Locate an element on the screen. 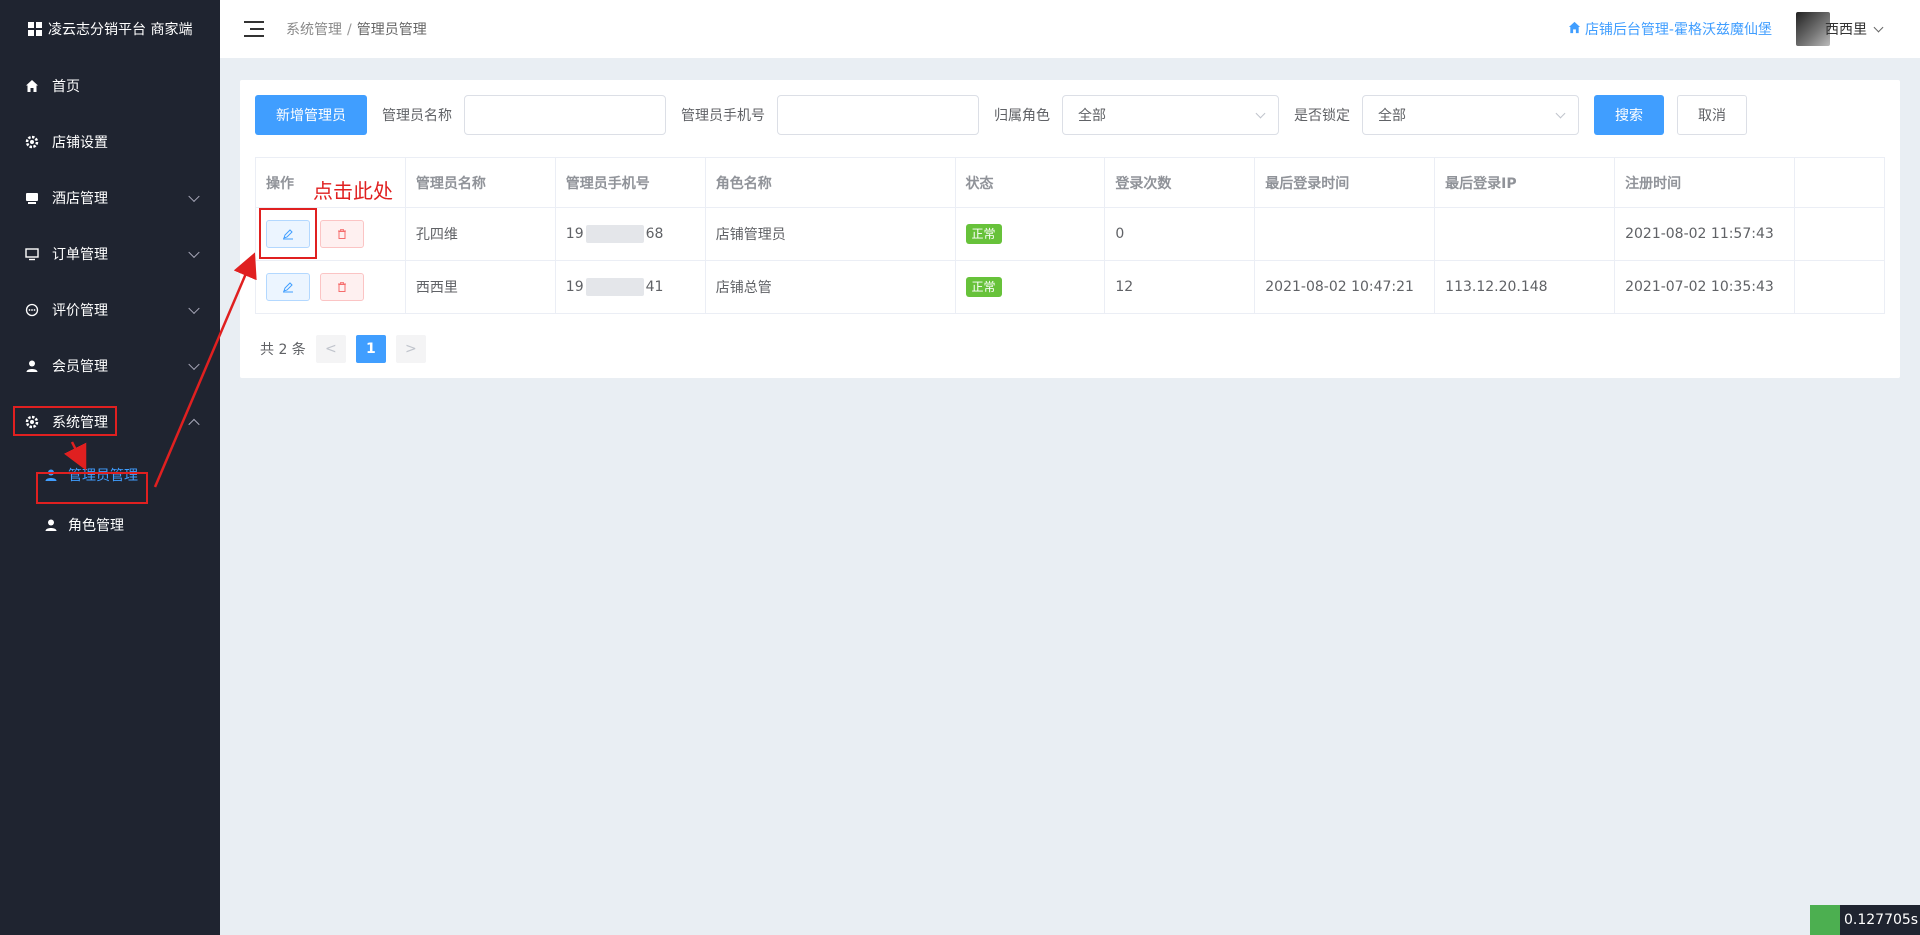  last-login-time-cell: 2021-08-02 10:47:21 is located at coordinates (1345, 287).